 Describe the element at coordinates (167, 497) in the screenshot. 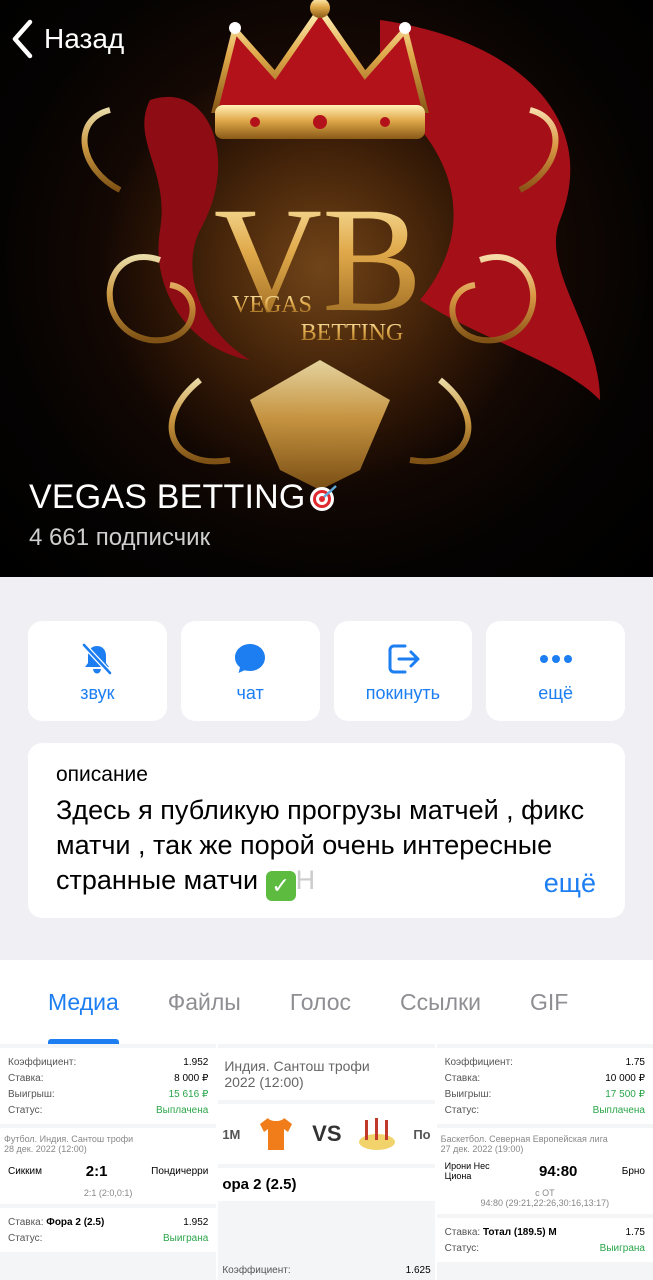

I see `channel-name: VEGAS BETTING` at that location.